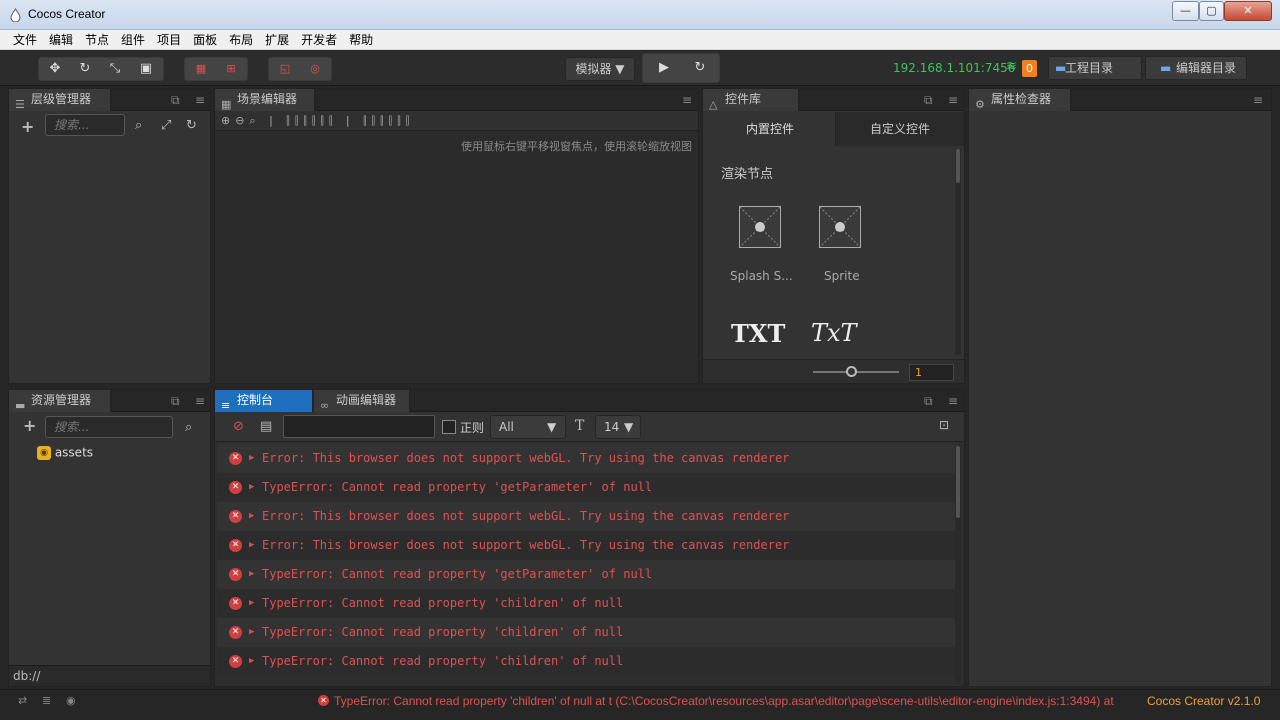  Describe the element at coordinates (27, 126) in the screenshot. I see `add-node-icon: +` at that location.